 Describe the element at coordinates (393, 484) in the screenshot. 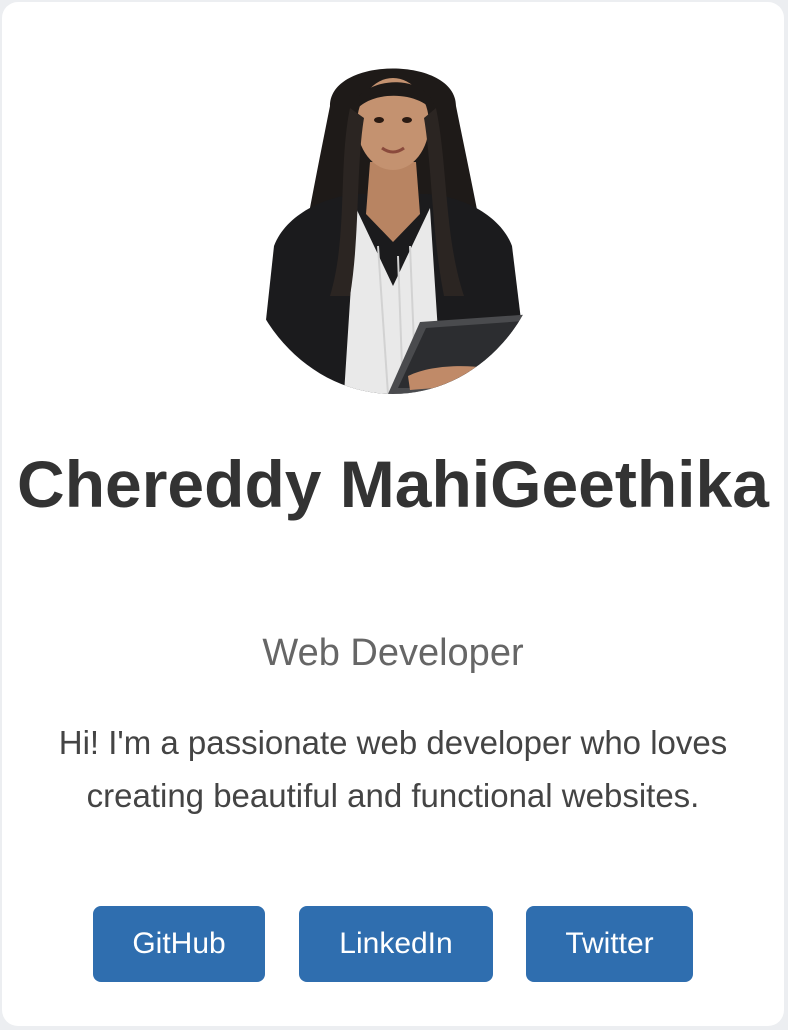

I see `profile-name: Chereddy MahiGeethika` at that location.